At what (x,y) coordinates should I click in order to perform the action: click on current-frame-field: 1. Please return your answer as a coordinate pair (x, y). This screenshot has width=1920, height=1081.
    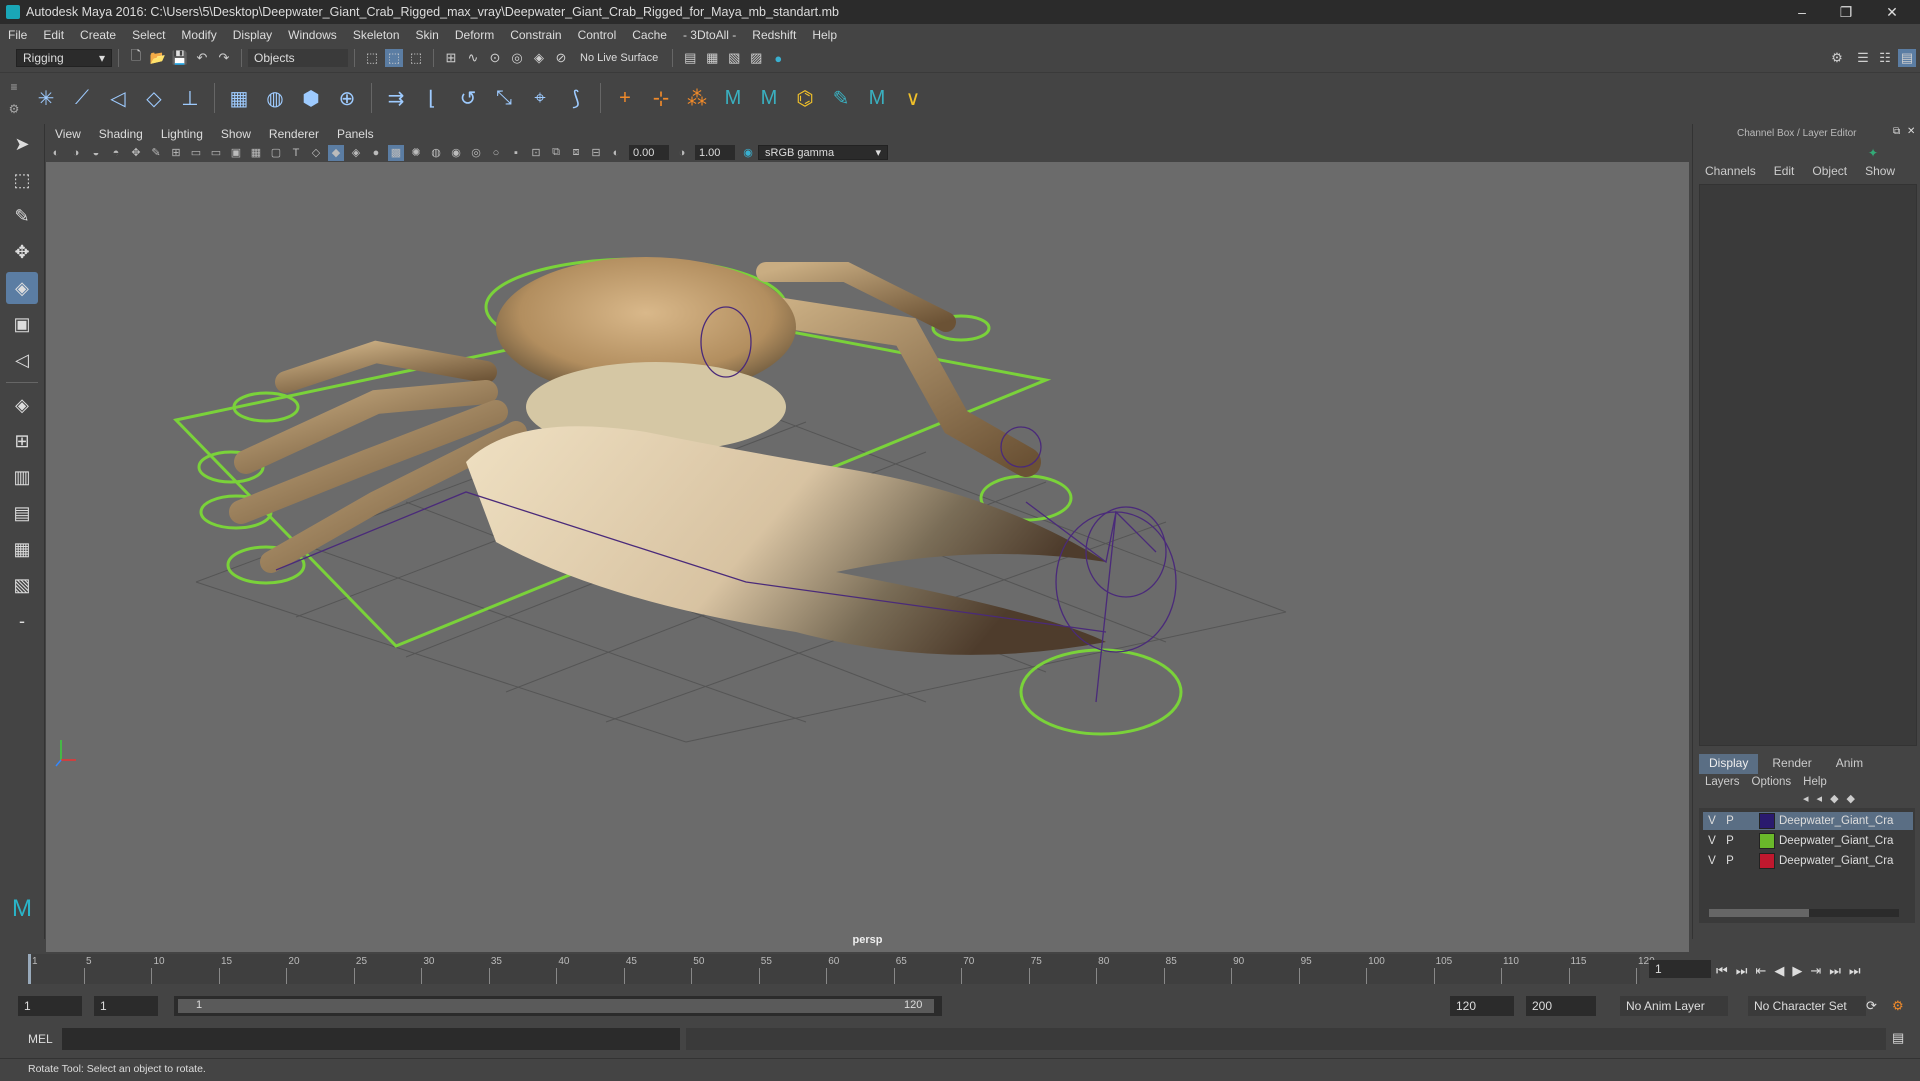
    Looking at the image, I should click on (1680, 969).